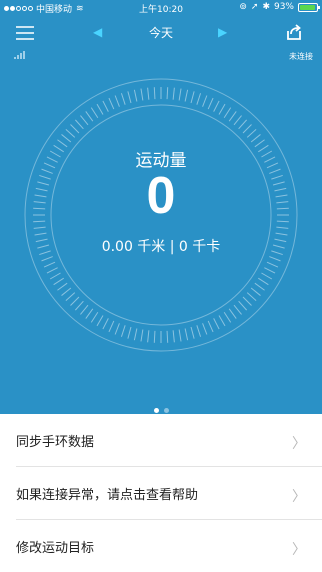  What do you see at coordinates (294, 32) in the screenshot?
I see `share-icon` at bounding box center [294, 32].